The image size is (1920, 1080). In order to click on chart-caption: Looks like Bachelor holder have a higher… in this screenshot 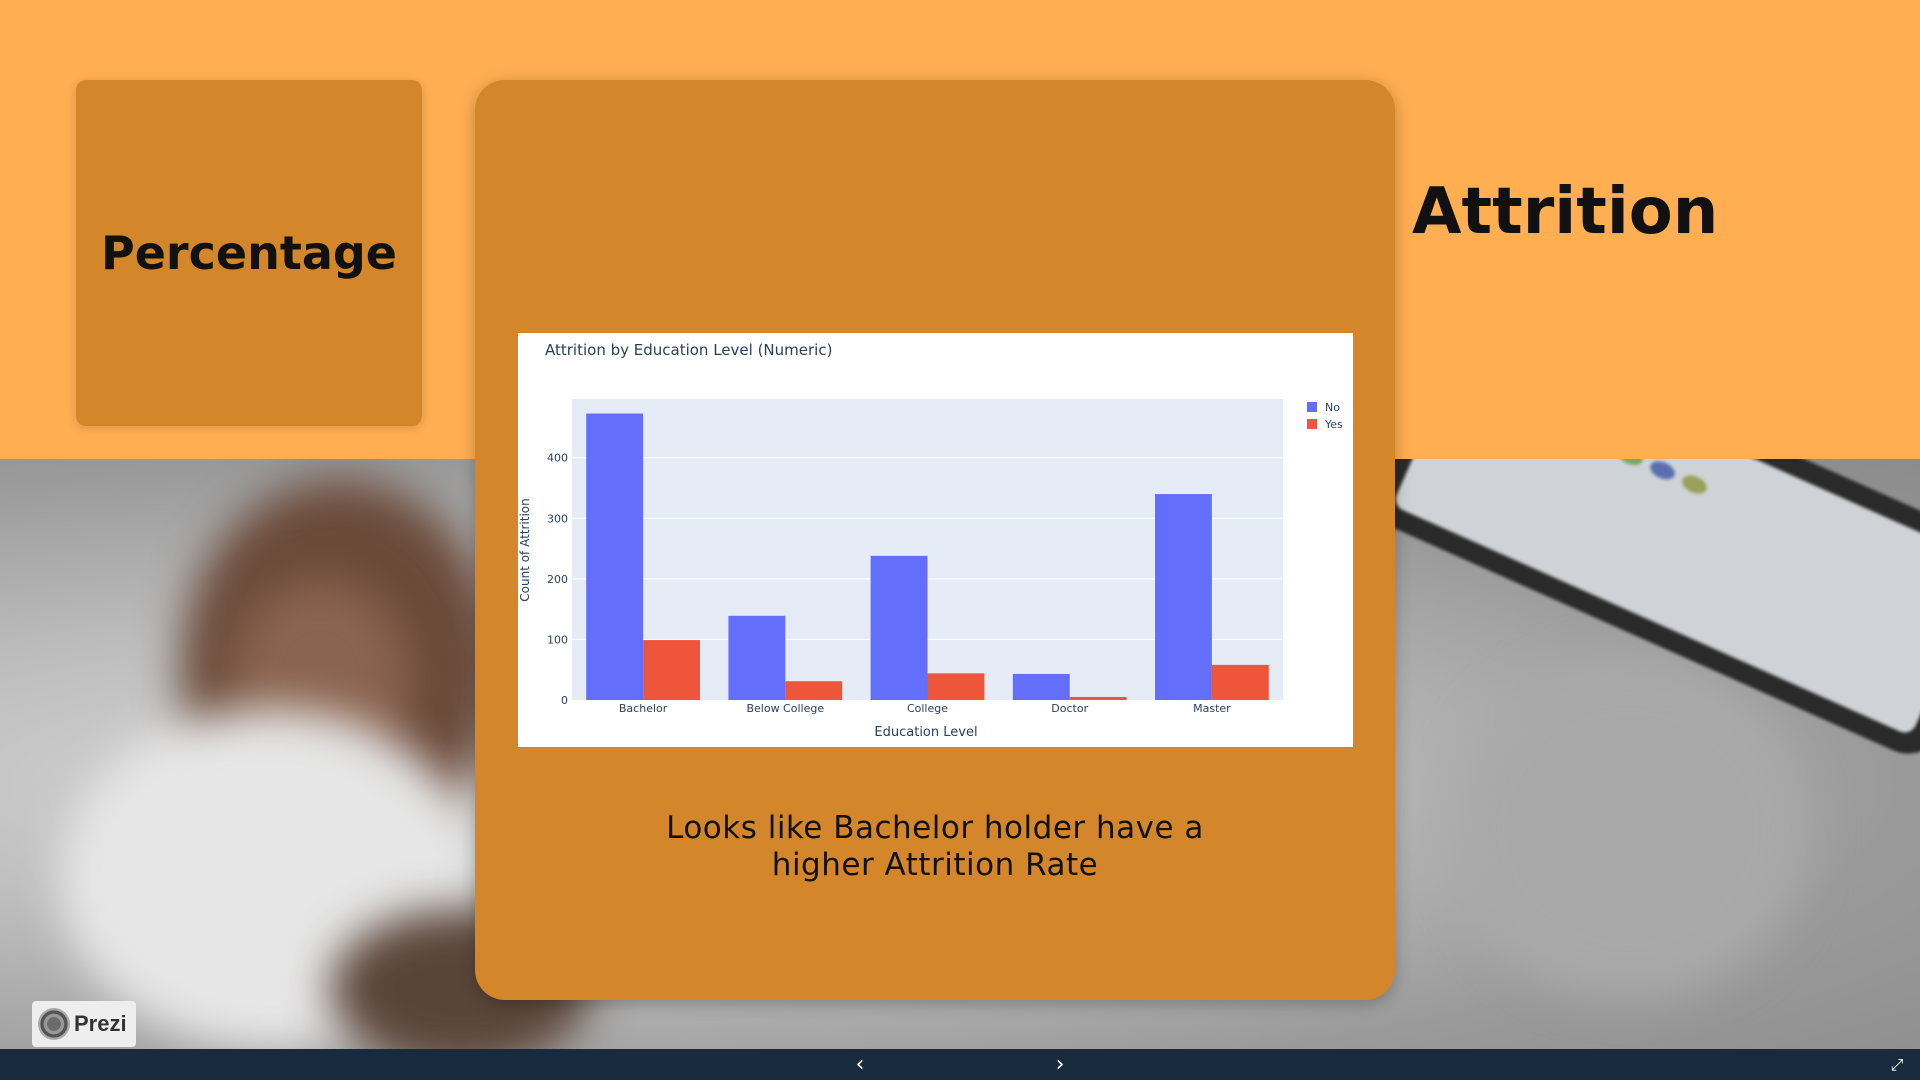, I will do `click(935, 847)`.